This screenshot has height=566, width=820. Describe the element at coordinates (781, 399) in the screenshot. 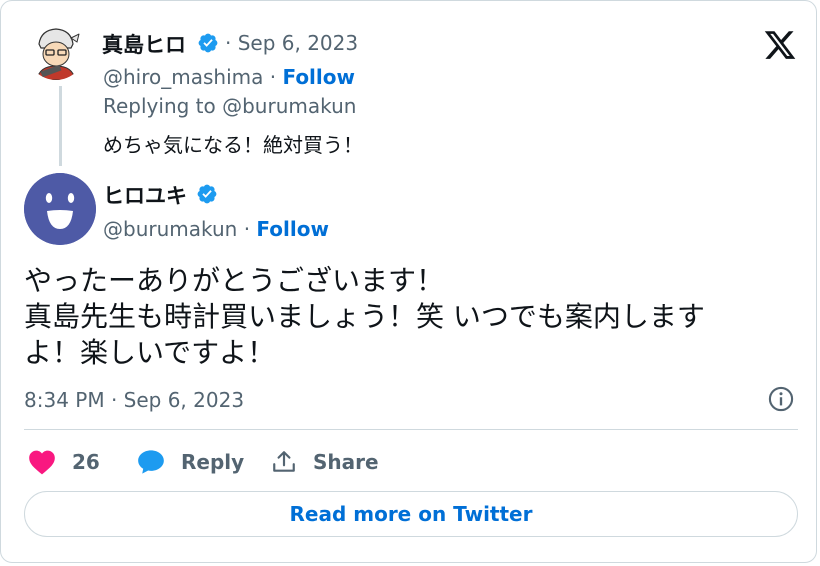

I see `info-icon` at that location.